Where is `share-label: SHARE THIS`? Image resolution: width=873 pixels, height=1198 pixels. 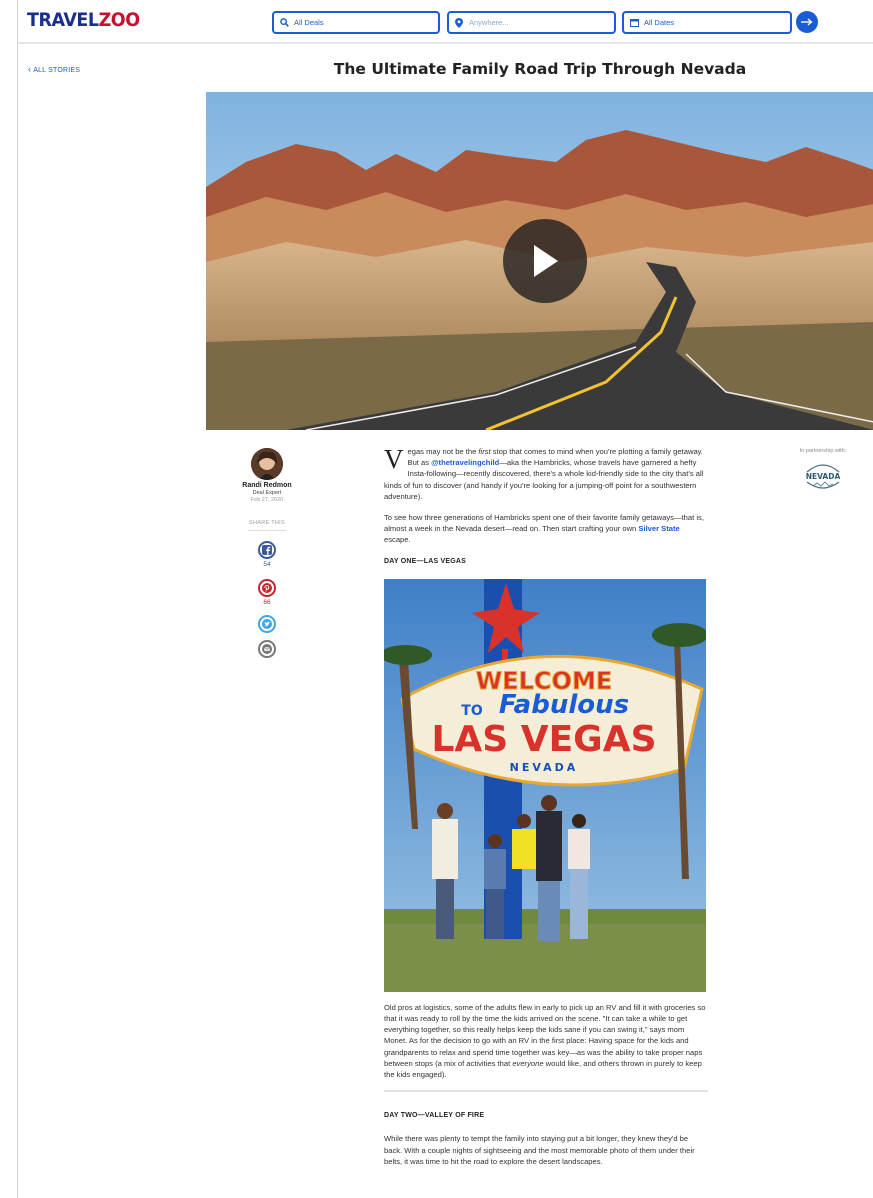
share-label: SHARE THIS is located at coordinates (267, 523).